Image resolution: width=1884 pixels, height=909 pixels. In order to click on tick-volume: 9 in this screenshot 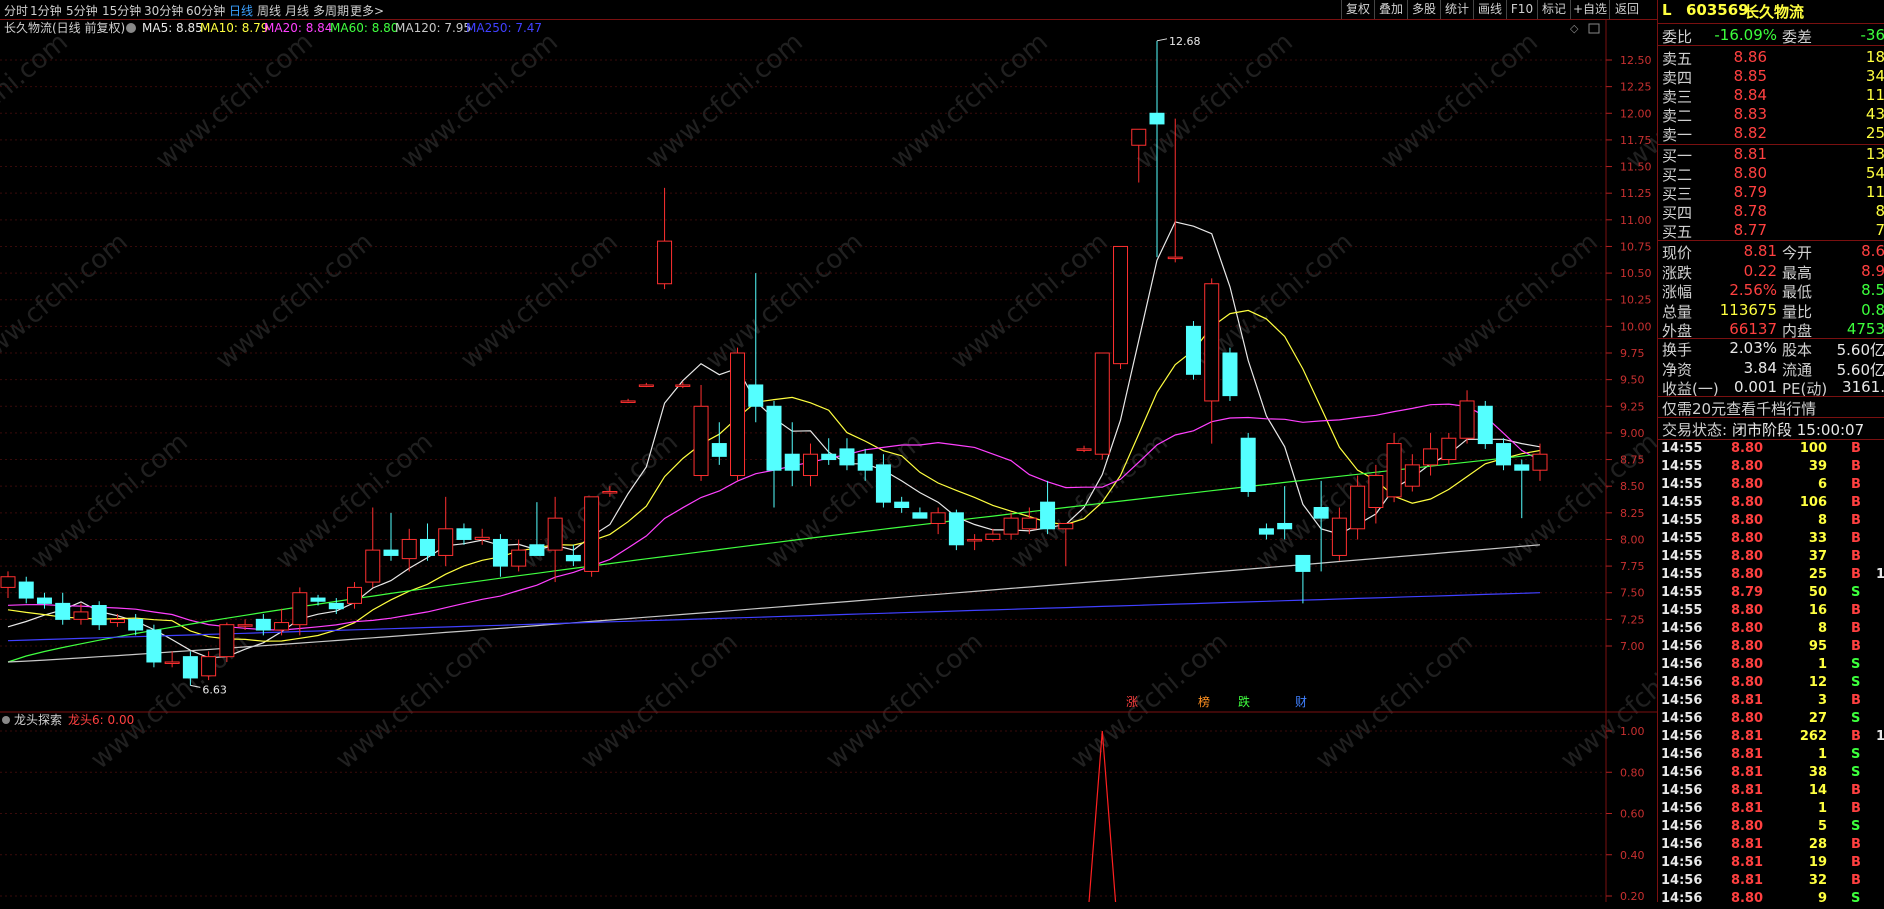, I will do `click(1822, 898)`.